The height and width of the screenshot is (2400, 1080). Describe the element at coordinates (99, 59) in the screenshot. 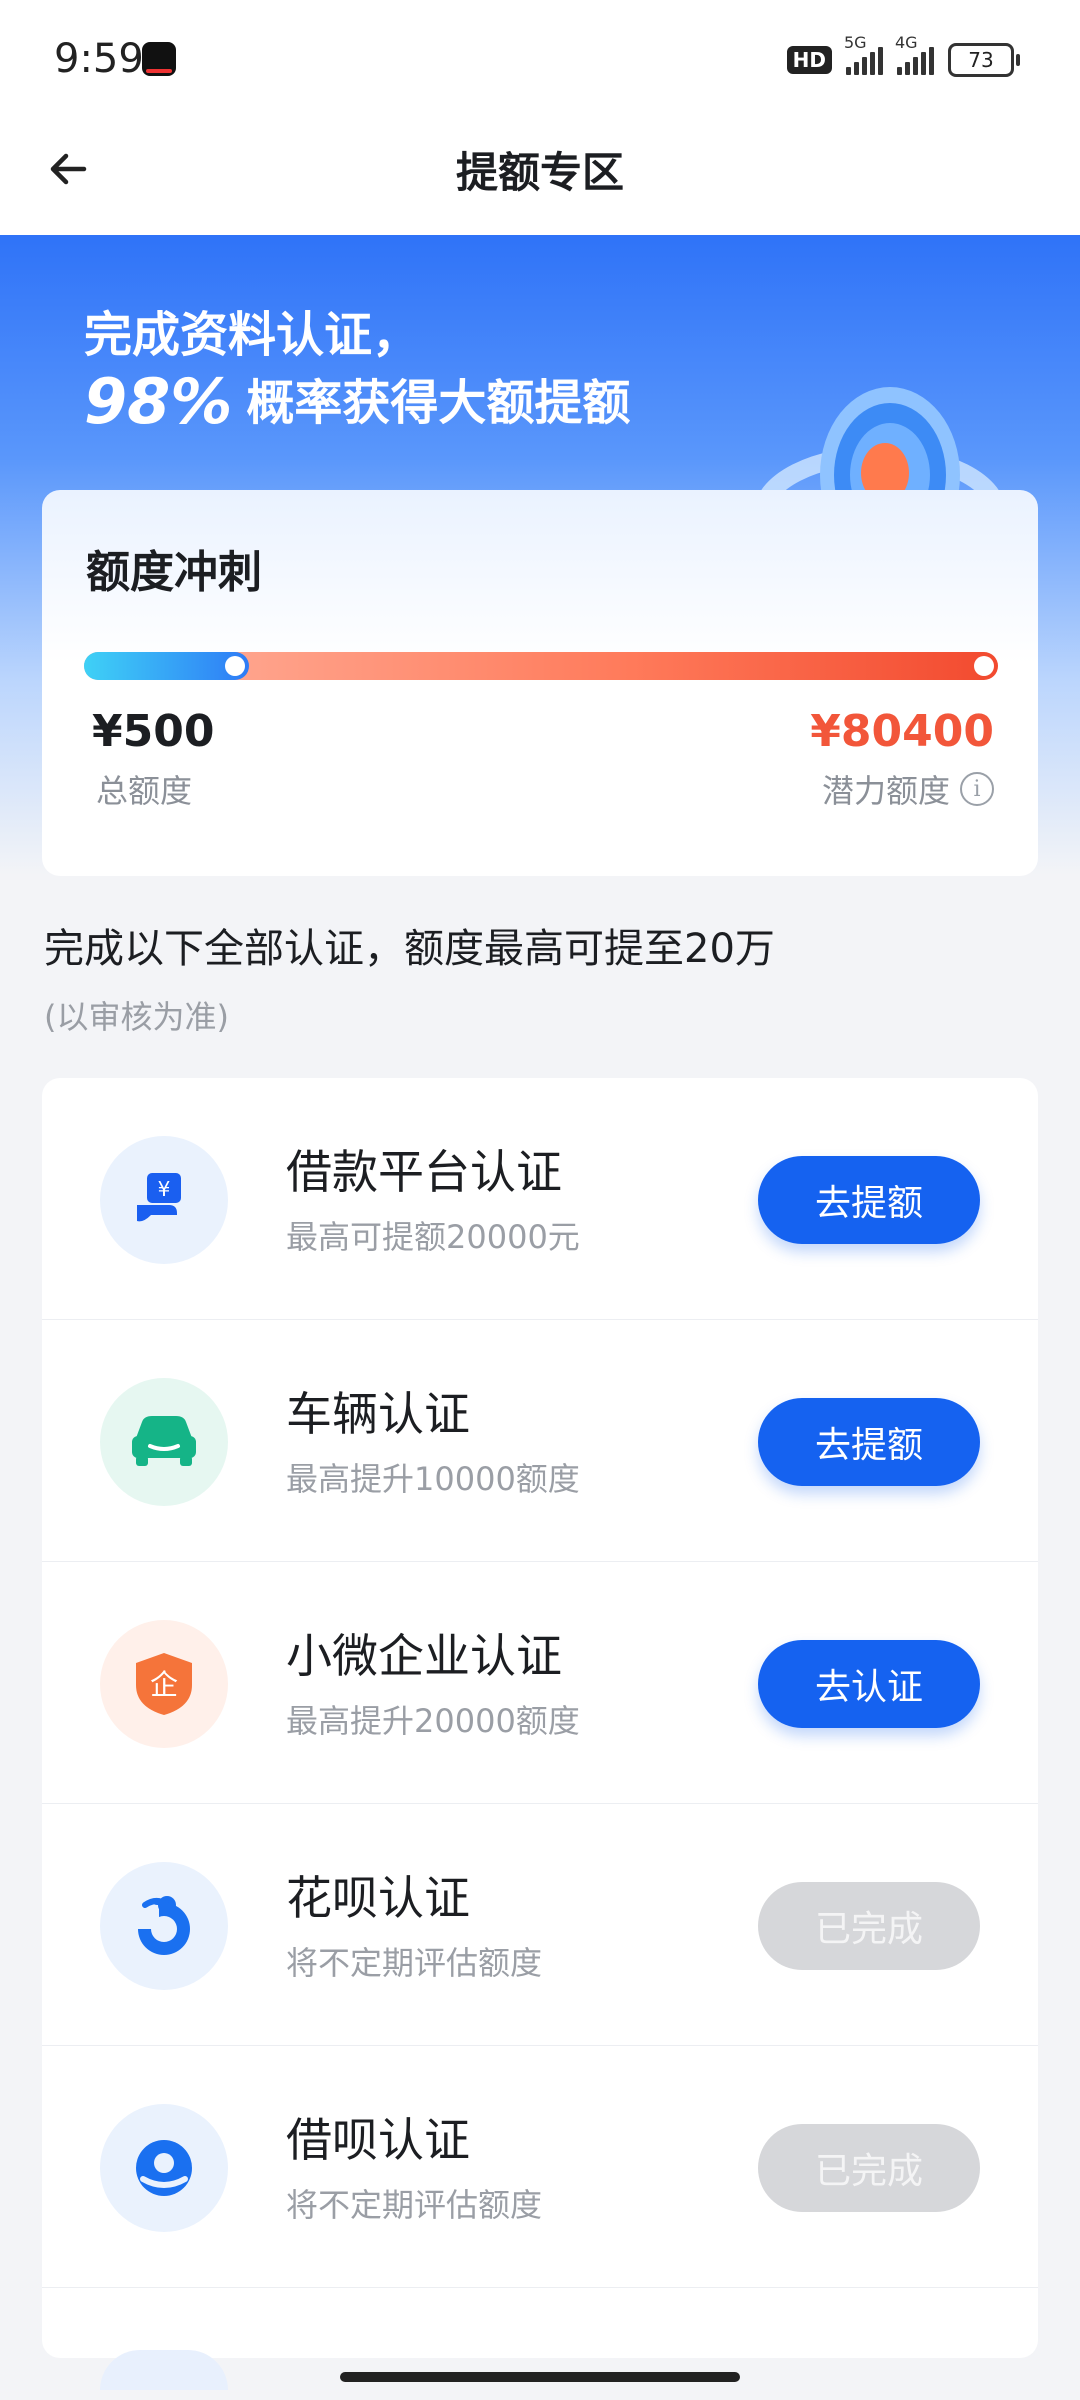

I see `status-time: 9:59` at that location.